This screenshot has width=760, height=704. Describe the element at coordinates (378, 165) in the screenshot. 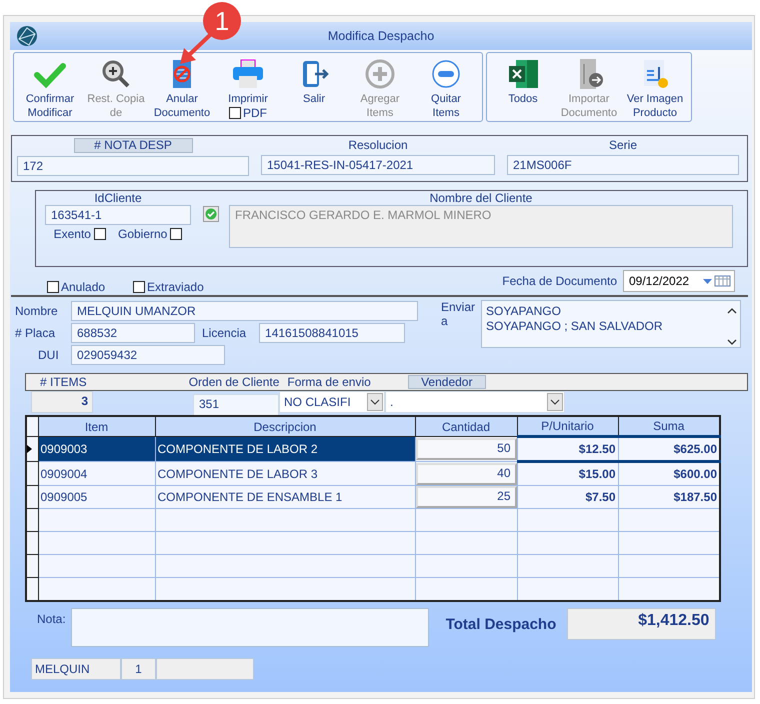

I see `resolucion-field: 15041-RES-IN-05417-2021` at that location.